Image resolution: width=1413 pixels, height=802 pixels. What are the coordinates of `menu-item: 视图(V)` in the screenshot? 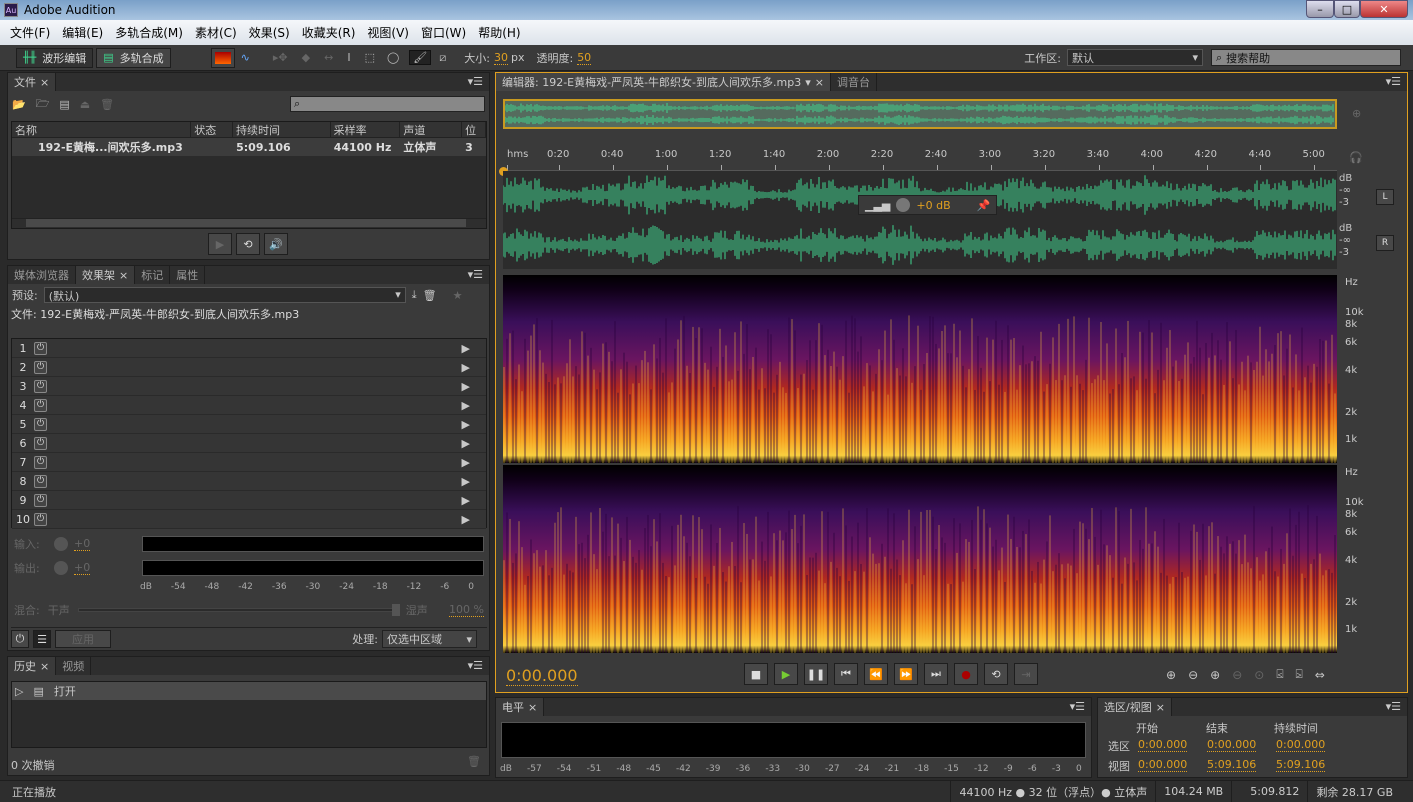 It's located at (388, 32).